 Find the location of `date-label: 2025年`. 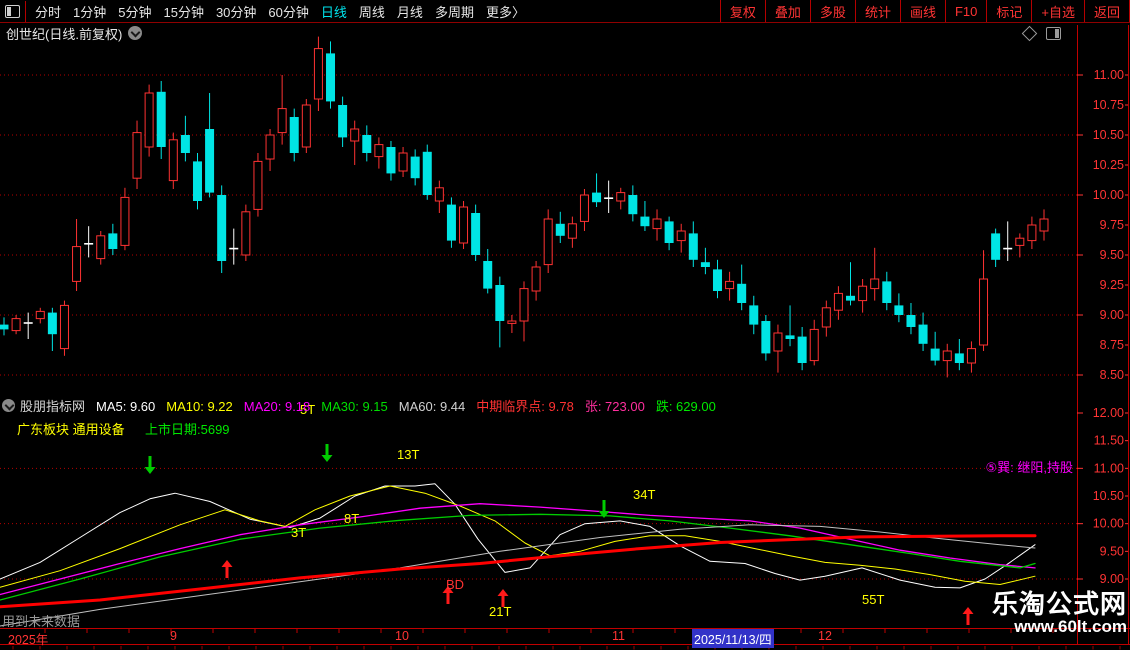

date-label: 2025年 is located at coordinates (28, 640).